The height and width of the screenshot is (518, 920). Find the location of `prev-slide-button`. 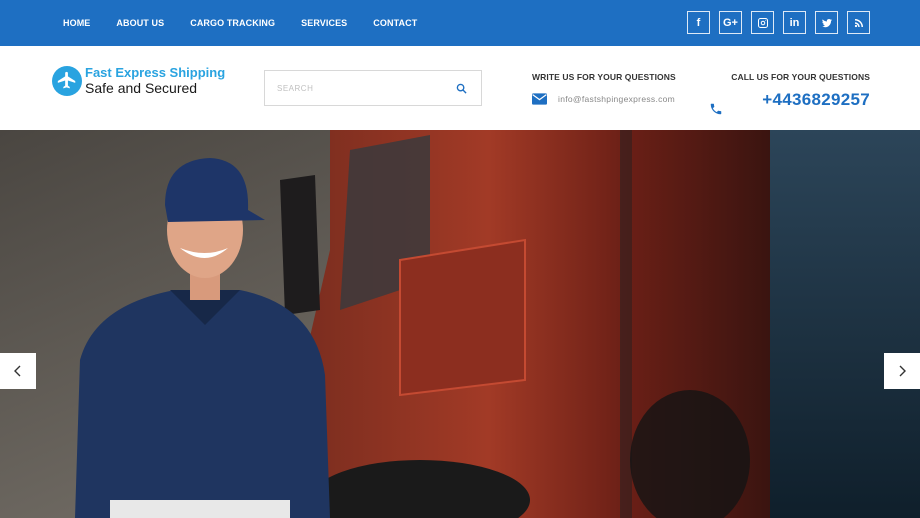

prev-slide-button is located at coordinates (18, 371).